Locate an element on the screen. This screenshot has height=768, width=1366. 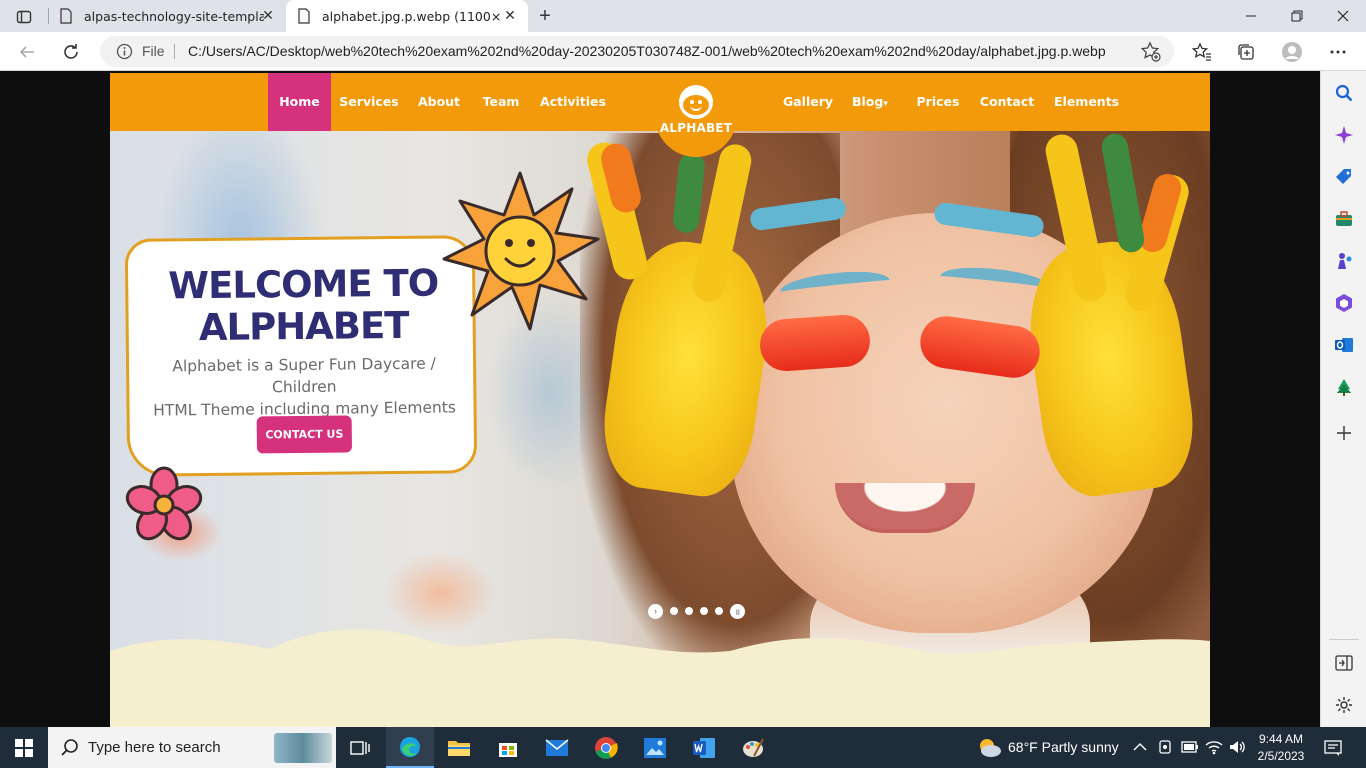
nav-blog: Blog▾ is located at coordinates (870, 102).